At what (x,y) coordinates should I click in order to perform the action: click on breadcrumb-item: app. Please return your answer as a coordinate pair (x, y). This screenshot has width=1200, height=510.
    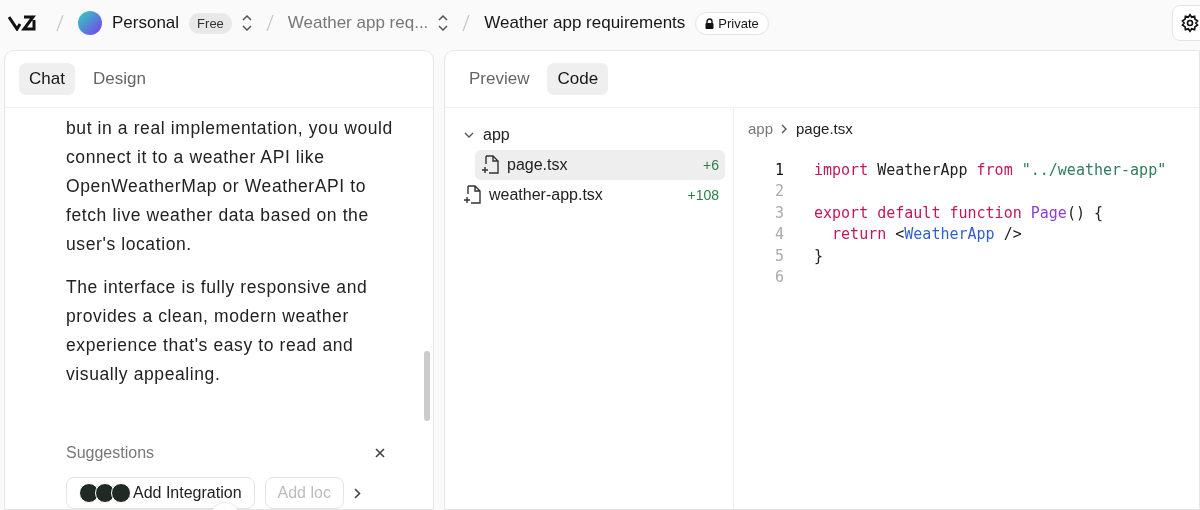
    Looking at the image, I should click on (761, 128).